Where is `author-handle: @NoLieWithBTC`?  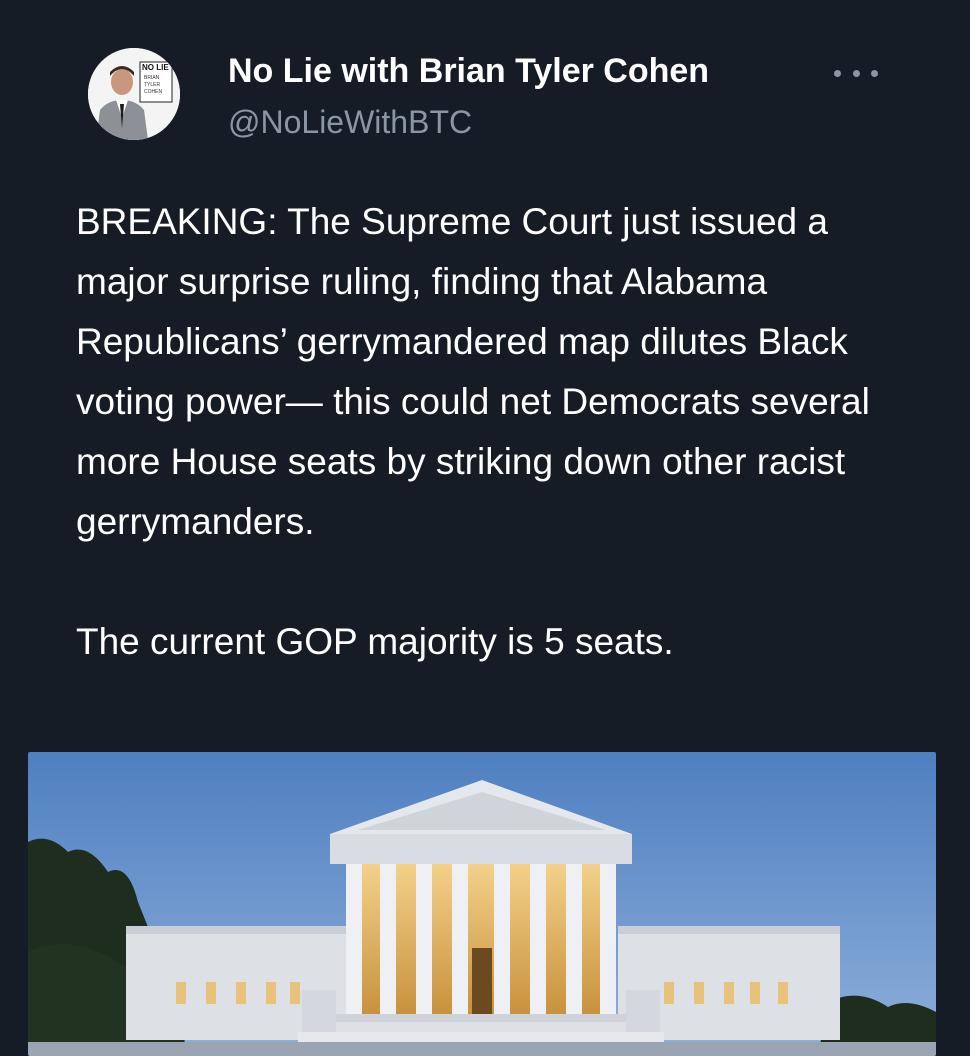
author-handle: @NoLieWithBTC is located at coordinates (350, 122).